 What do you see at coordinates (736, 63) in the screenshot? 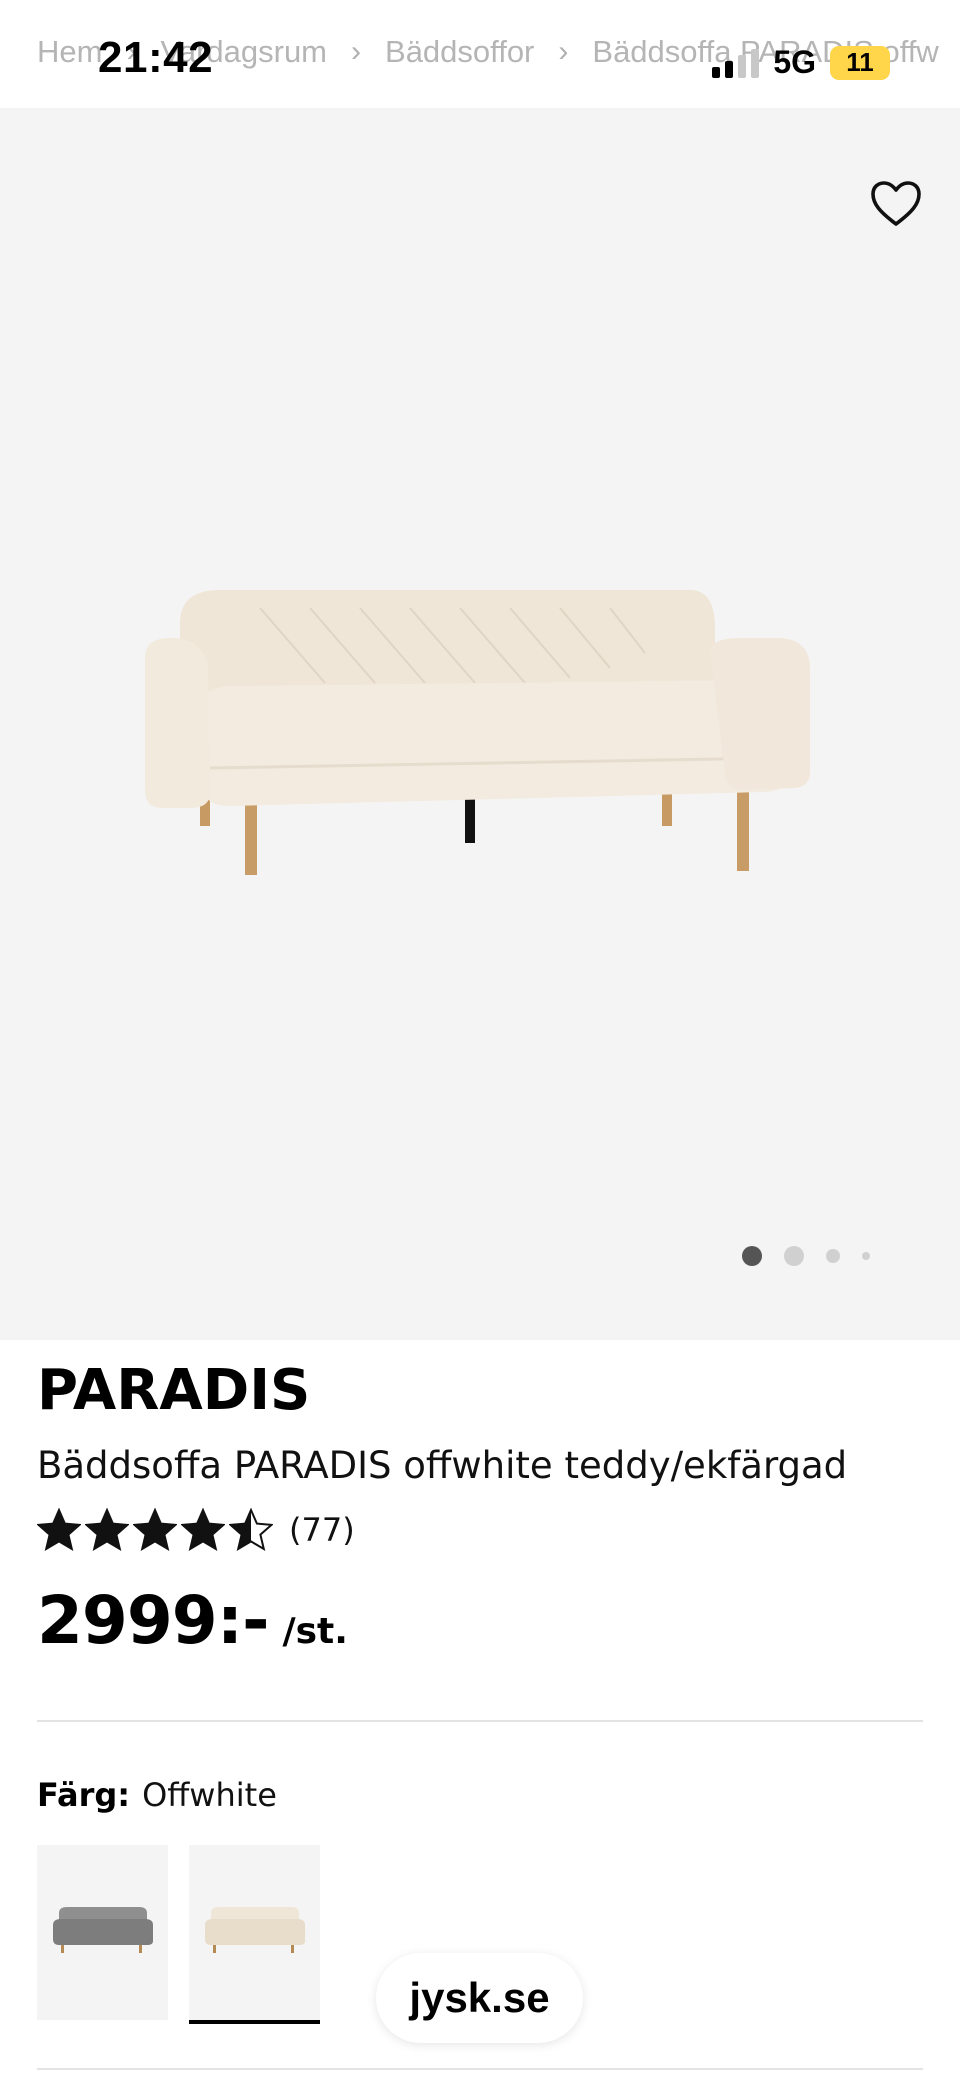
I see `signal-icon` at bounding box center [736, 63].